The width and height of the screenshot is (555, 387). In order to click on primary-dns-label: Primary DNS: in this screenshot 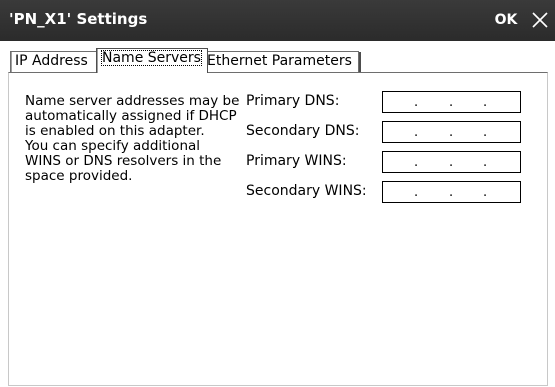, I will do `click(293, 101)`.